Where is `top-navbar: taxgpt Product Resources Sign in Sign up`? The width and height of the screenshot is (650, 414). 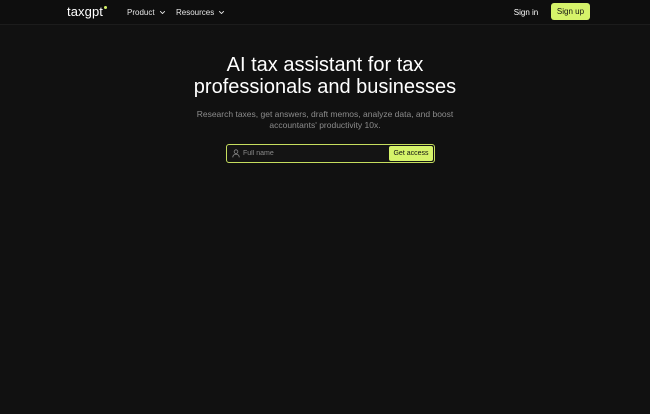
top-navbar: taxgpt Product Resources Sign in Sign up is located at coordinates (325, 12).